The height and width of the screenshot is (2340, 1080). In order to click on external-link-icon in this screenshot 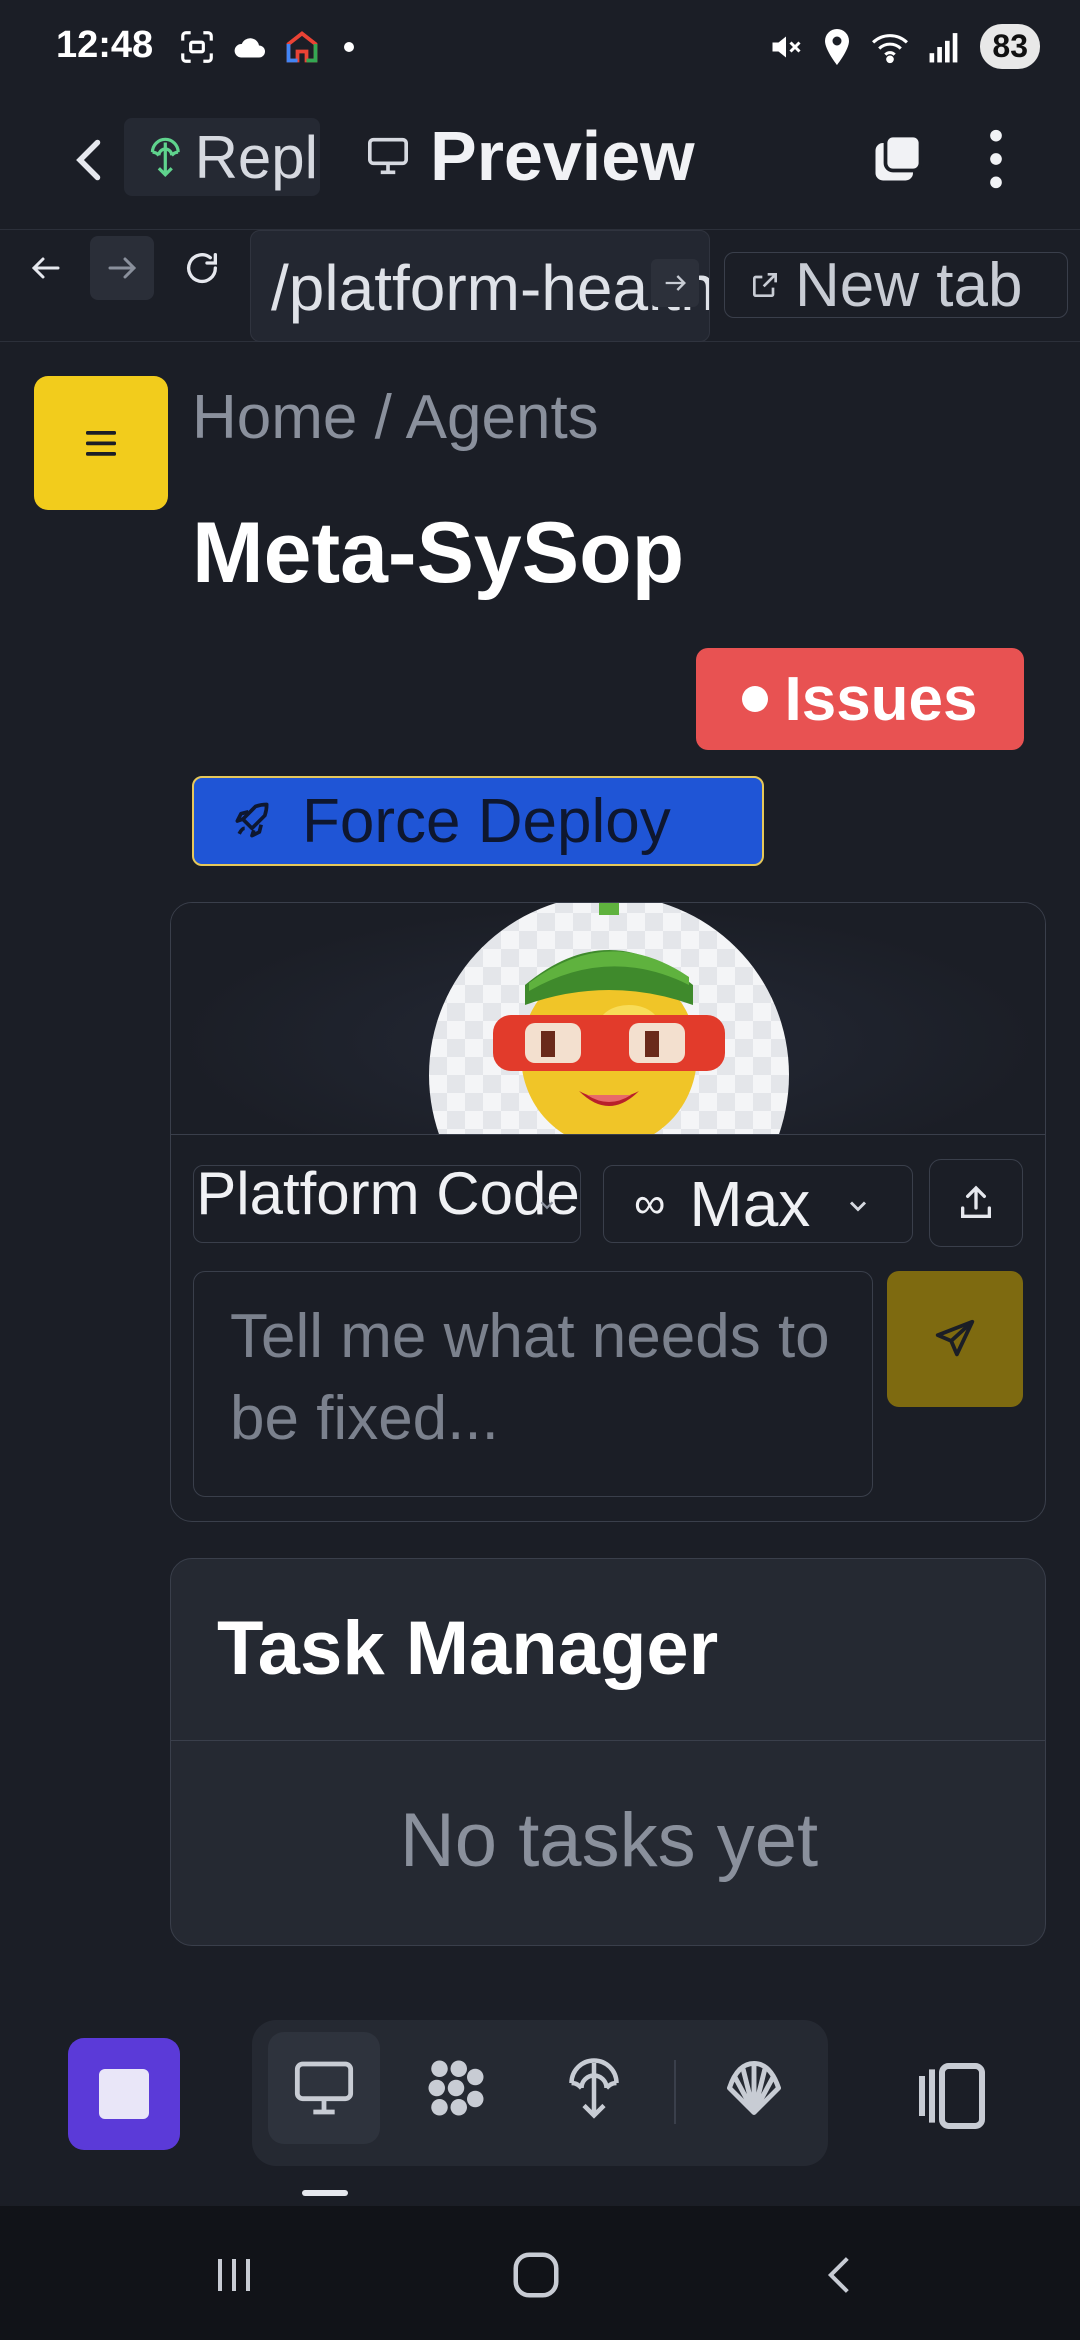, I will do `click(765, 285)`.